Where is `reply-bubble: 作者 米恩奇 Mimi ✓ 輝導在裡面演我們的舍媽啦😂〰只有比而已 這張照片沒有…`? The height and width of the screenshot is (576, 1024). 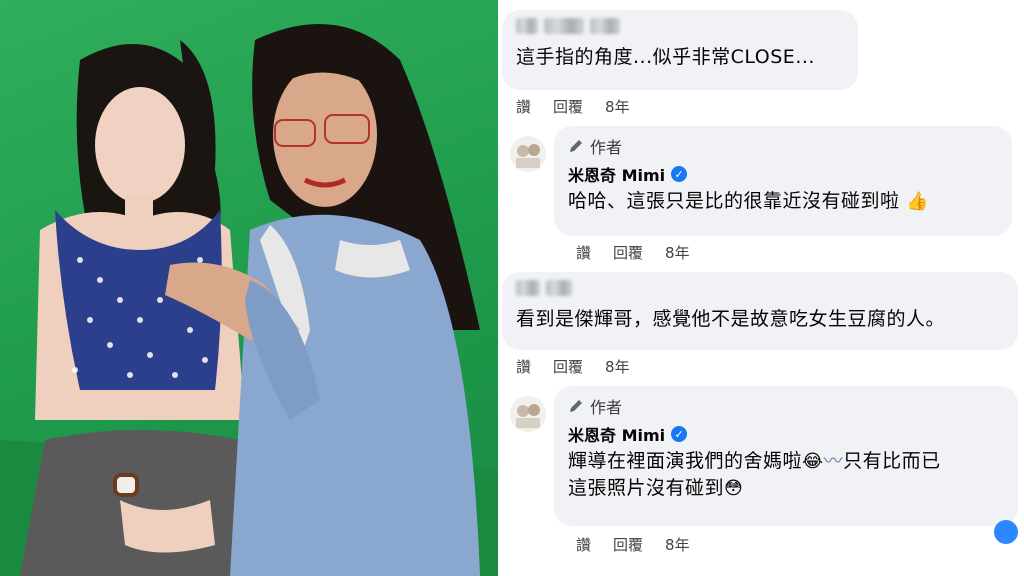
reply-bubble: 作者 米恩奇 Mimi ✓ 輝導在裡面演我們的舍媽啦😂〰只有比而已 這張照片沒有… is located at coordinates (786, 456).